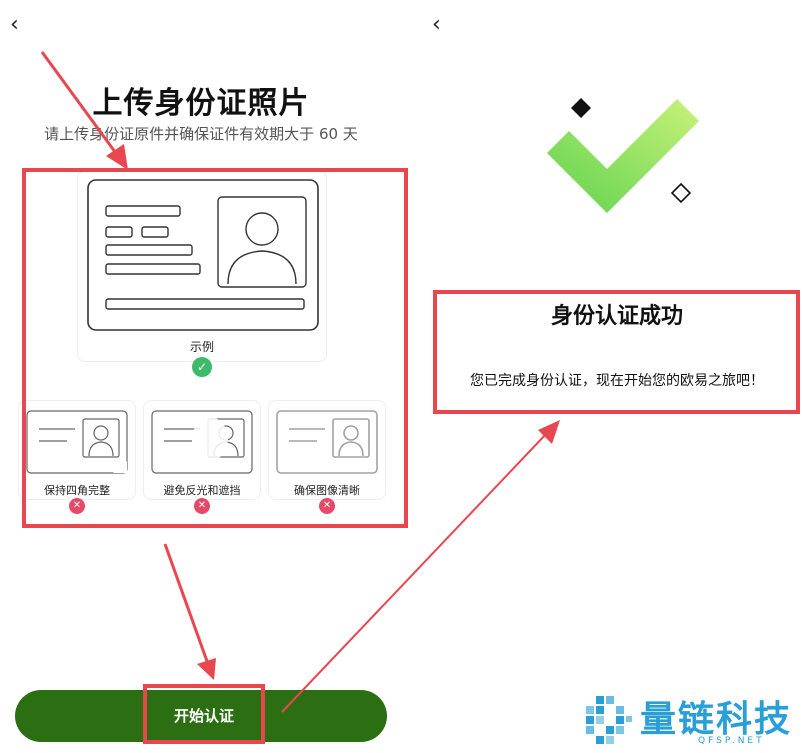 Image resolution: width=802 pixels, height=753 pixels. What do you see at coordinates (716, 719) in the screenshot?
I see `brand-name: 量链科技` at bounding box center [716, 719].